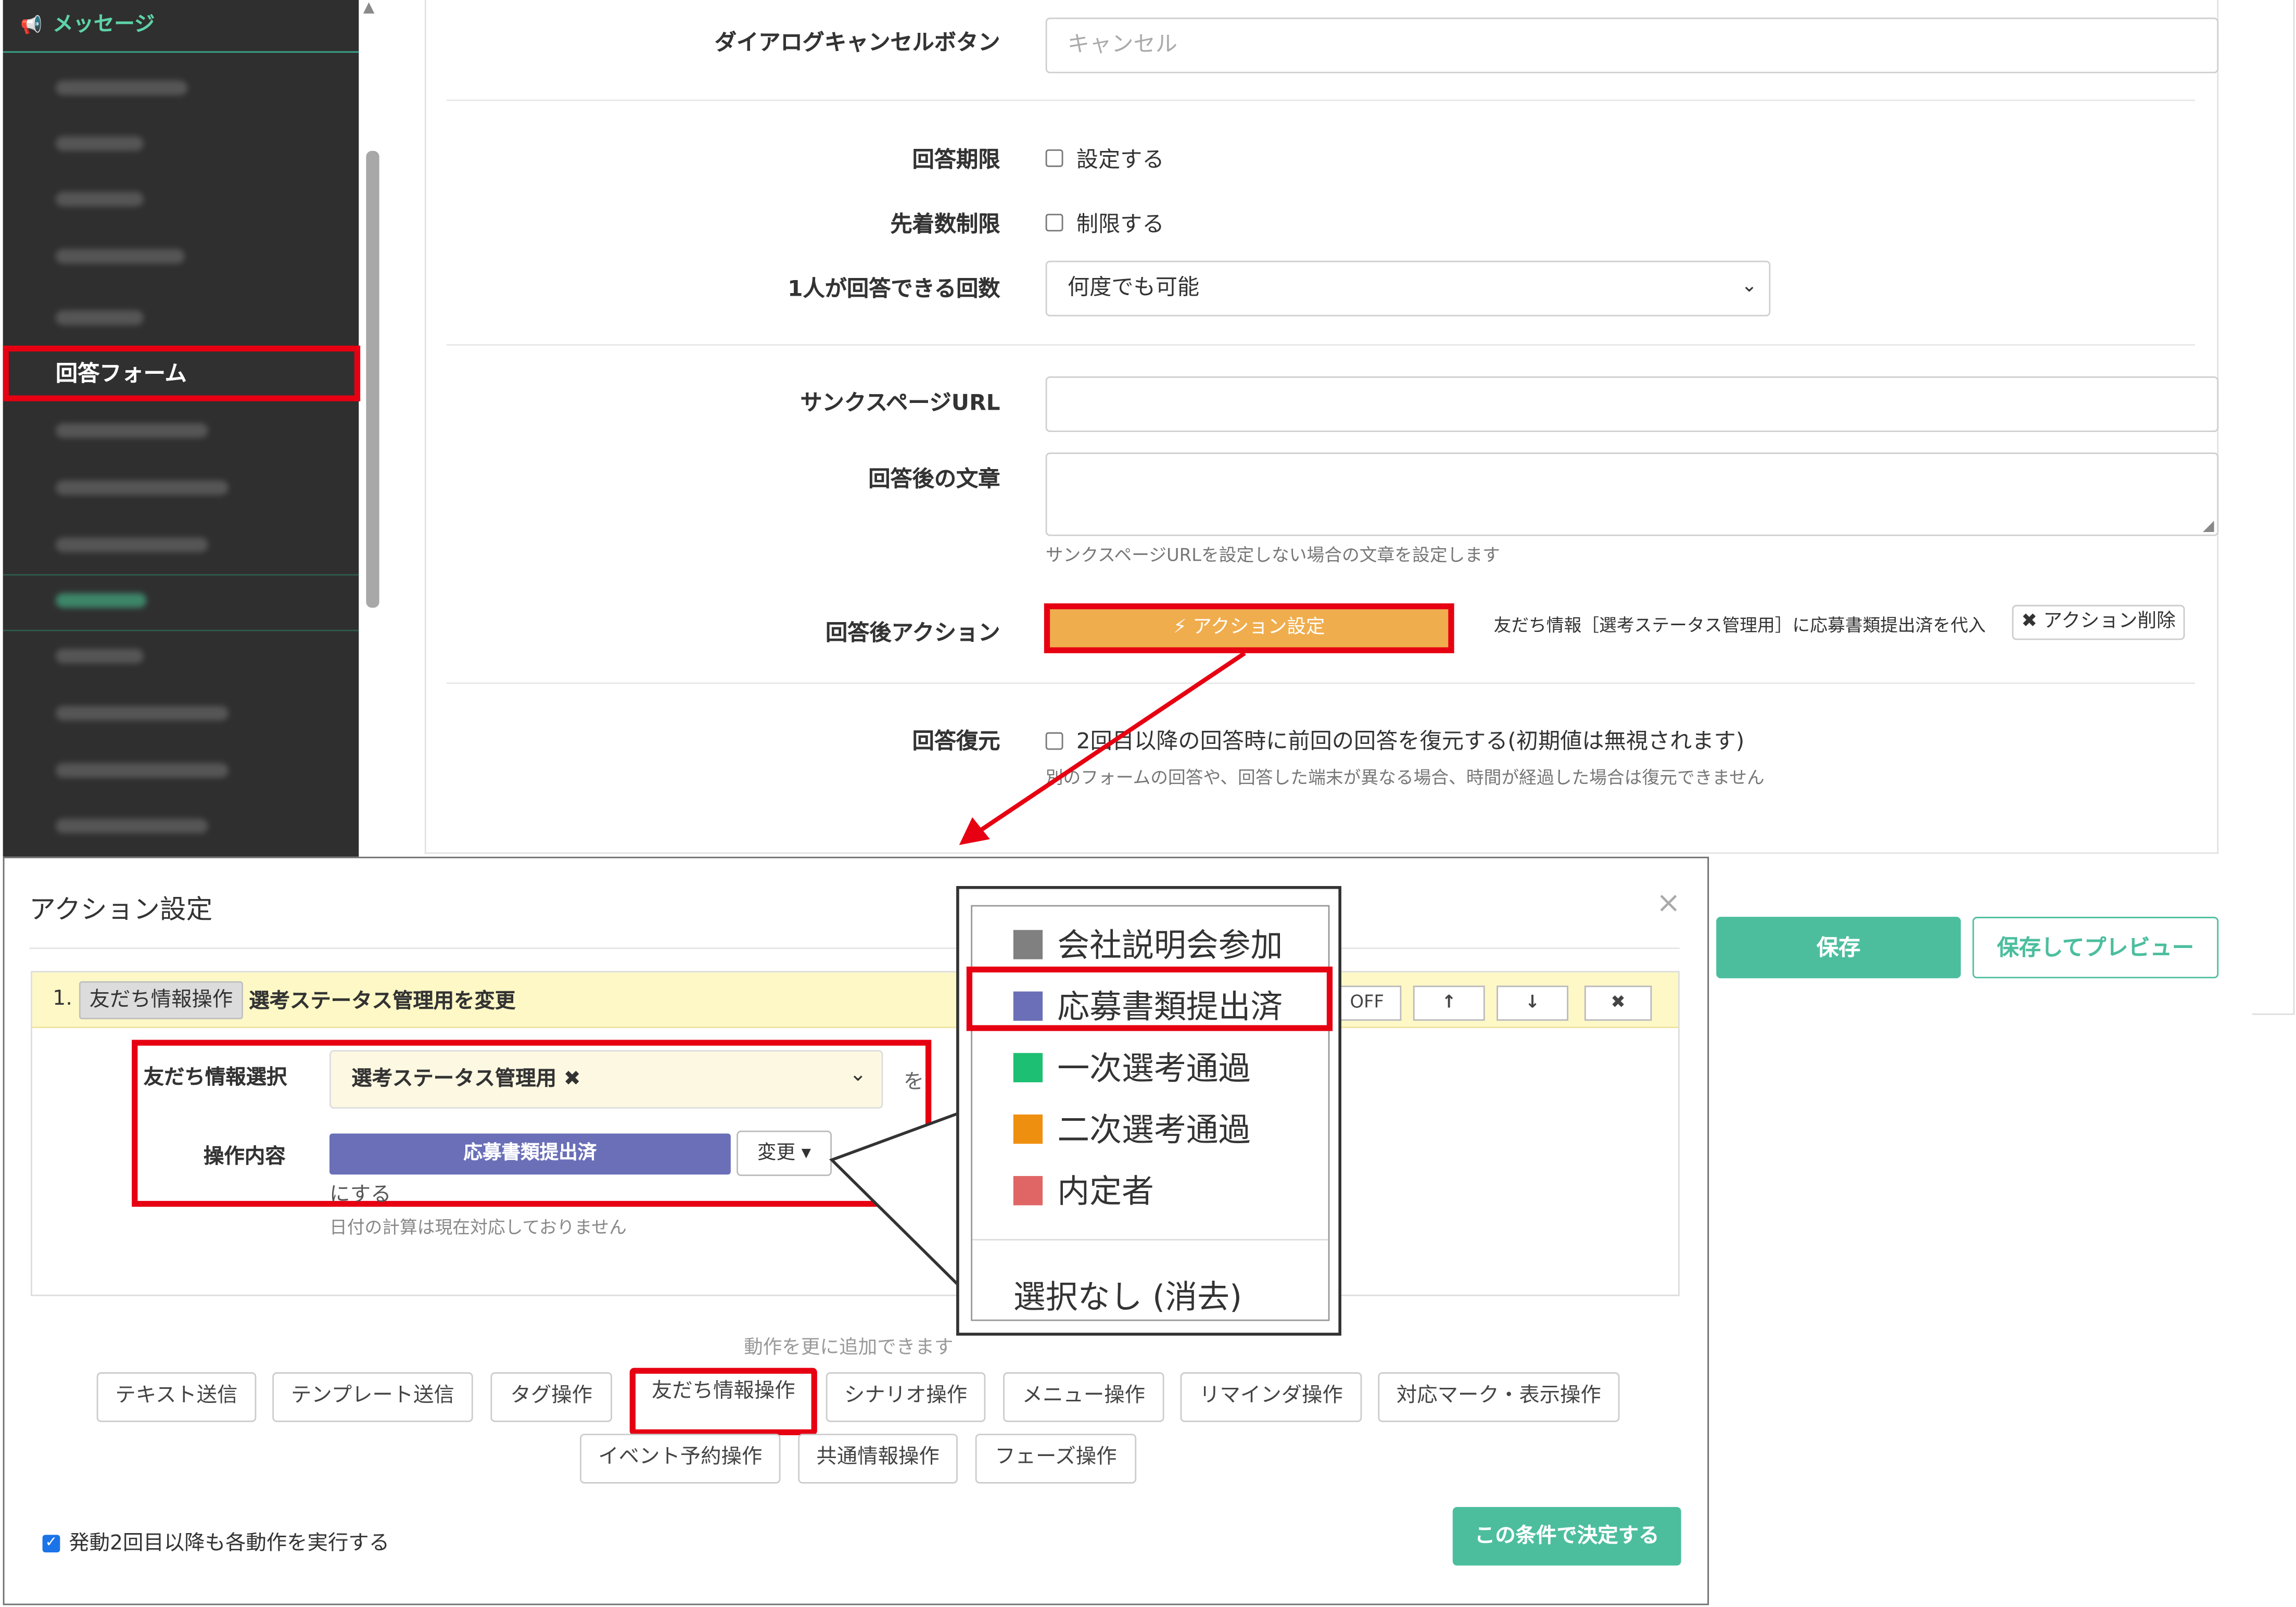 Image resolution: width=2296 pixels, height=1607 pixels. Describe the element at coordinates (1127, 1294) in the screenshot. I see `option-clear: 選択なし (消去)` at that location.